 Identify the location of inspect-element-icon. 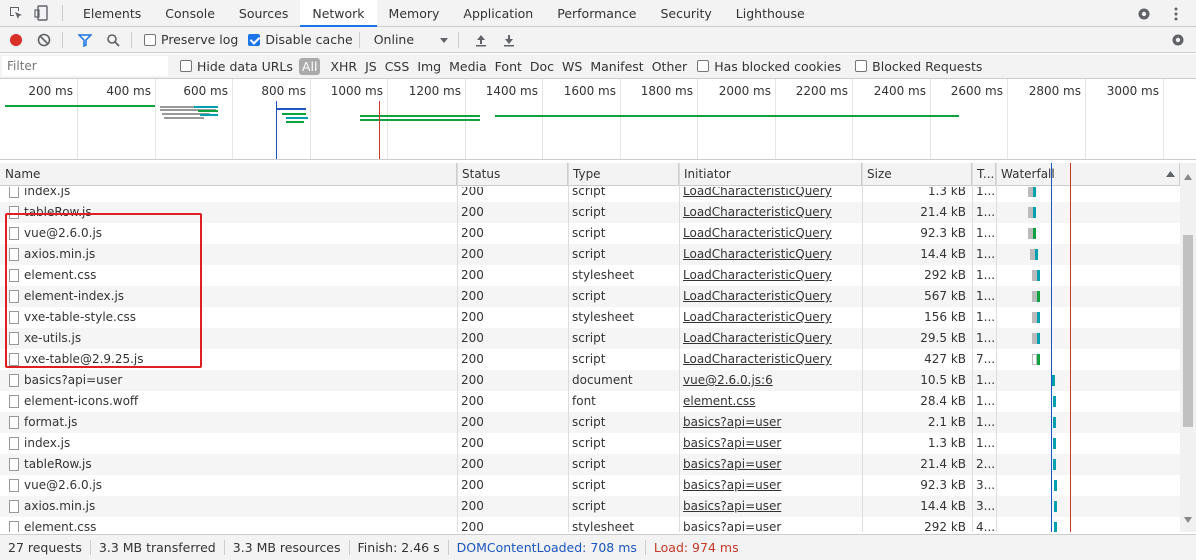
(16, 13).